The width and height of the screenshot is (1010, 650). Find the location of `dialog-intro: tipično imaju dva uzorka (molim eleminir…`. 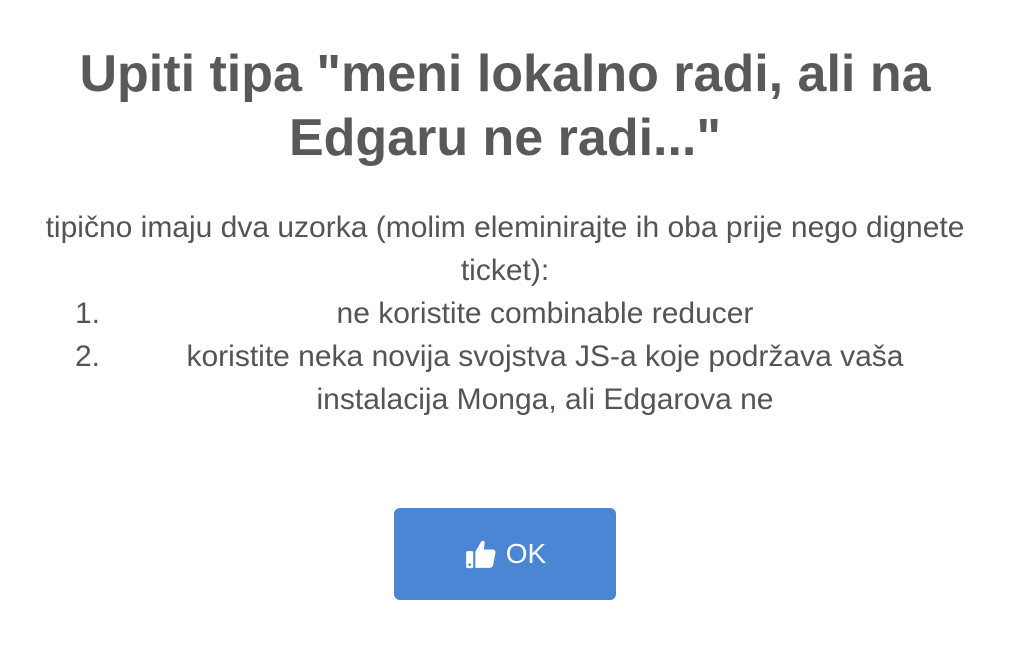

dialog-intro: tipično imaju dva uzorka (molim eleminir… is located at coordinates (505, 249).